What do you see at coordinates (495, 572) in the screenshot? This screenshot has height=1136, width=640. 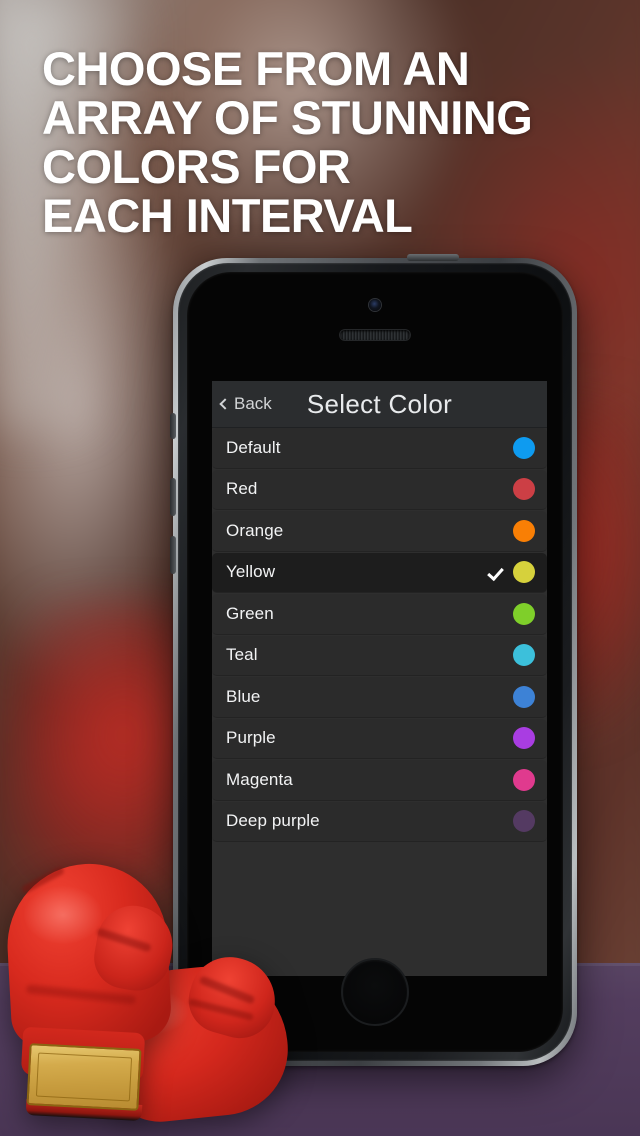 I see `checkmark-icon` at bounding box center [495, 572].